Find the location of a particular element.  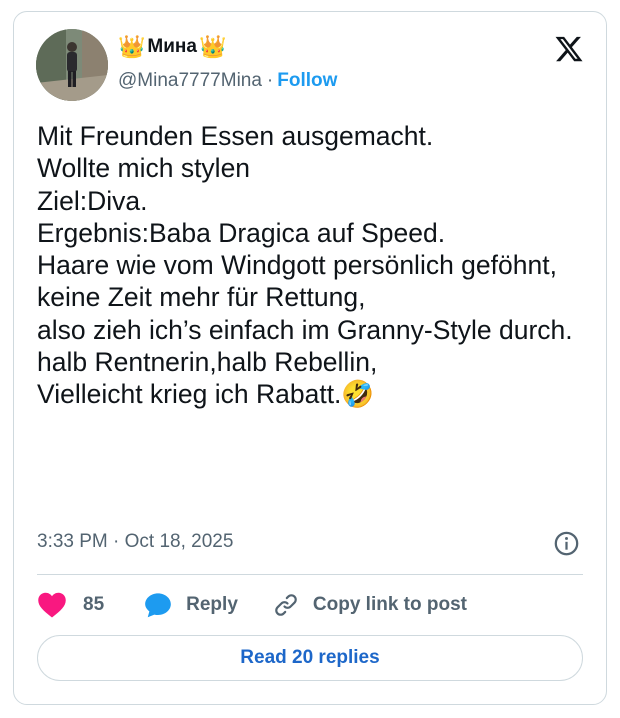

author-display-name: Мина is located at coordinates (172, 47).